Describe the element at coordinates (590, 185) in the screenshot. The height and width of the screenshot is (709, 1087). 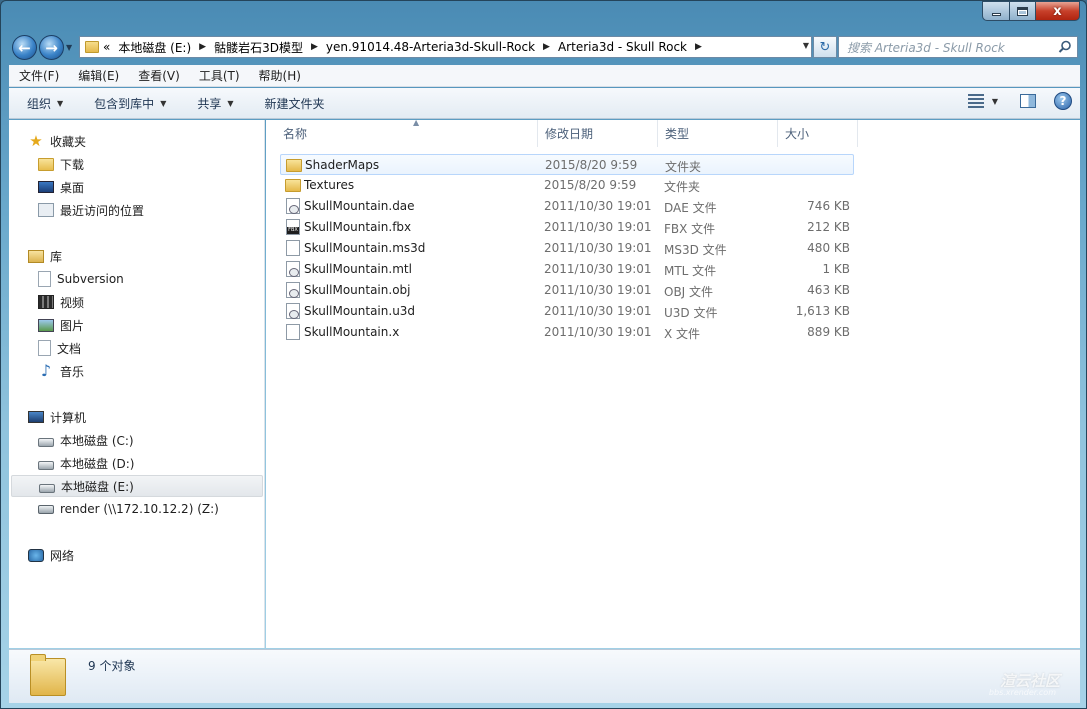
I see `file-date: 2015/8/20 9:59` at that location.